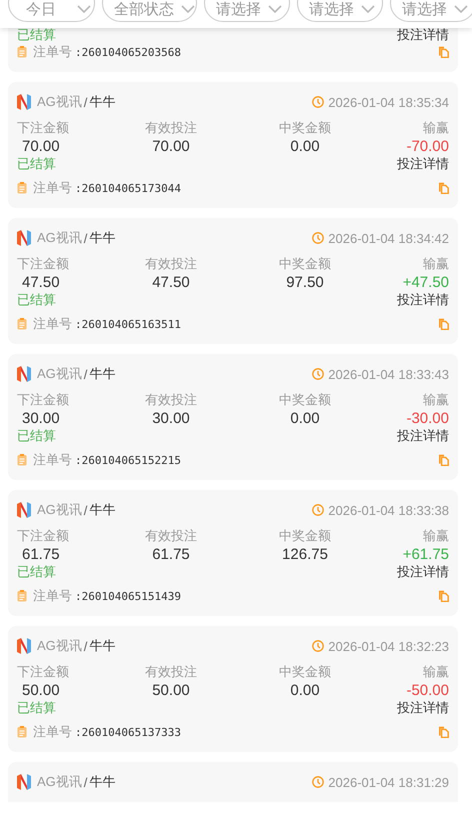 The image size is (472, 820). Describe the element at coordinates (128, 324) in the screenshot. I see `order-number: :260104065163511` at that location.